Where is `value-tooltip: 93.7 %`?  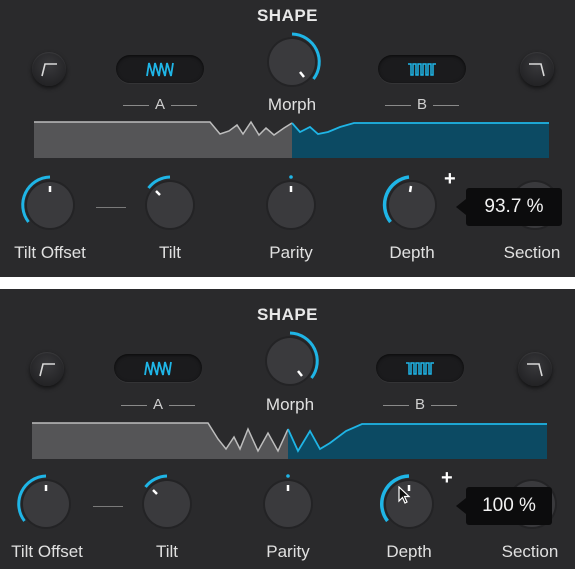
value-tooltip: 93.7 % is located at coordinates (509, 207).